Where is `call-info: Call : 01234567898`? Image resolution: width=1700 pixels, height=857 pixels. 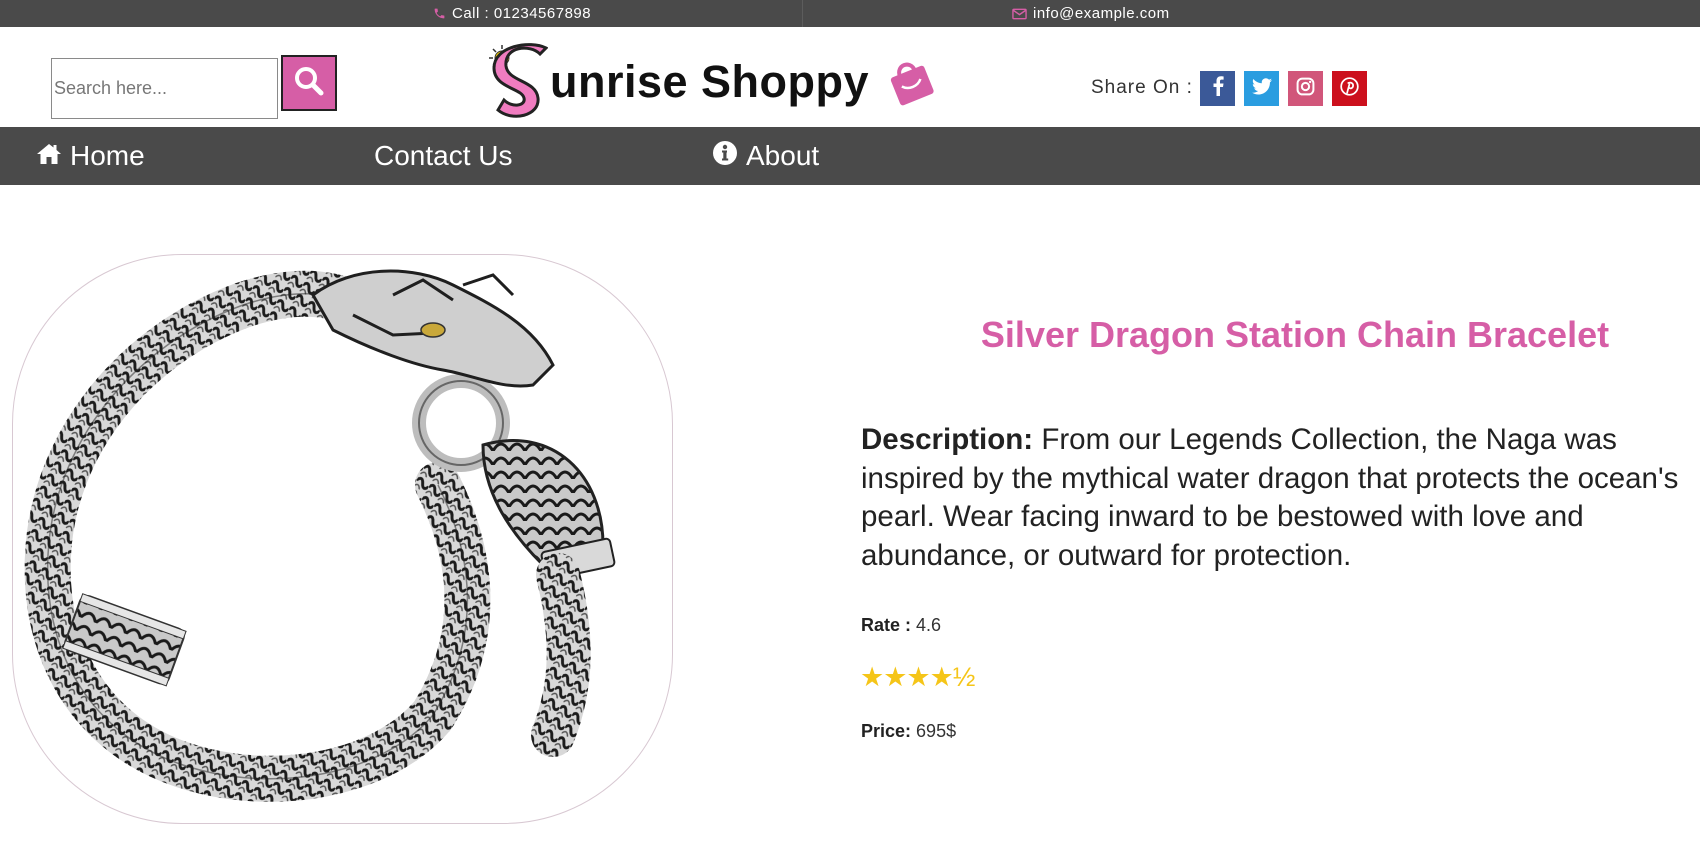
call-info: Call : 01234567898 is located at coordinates (512, 13).